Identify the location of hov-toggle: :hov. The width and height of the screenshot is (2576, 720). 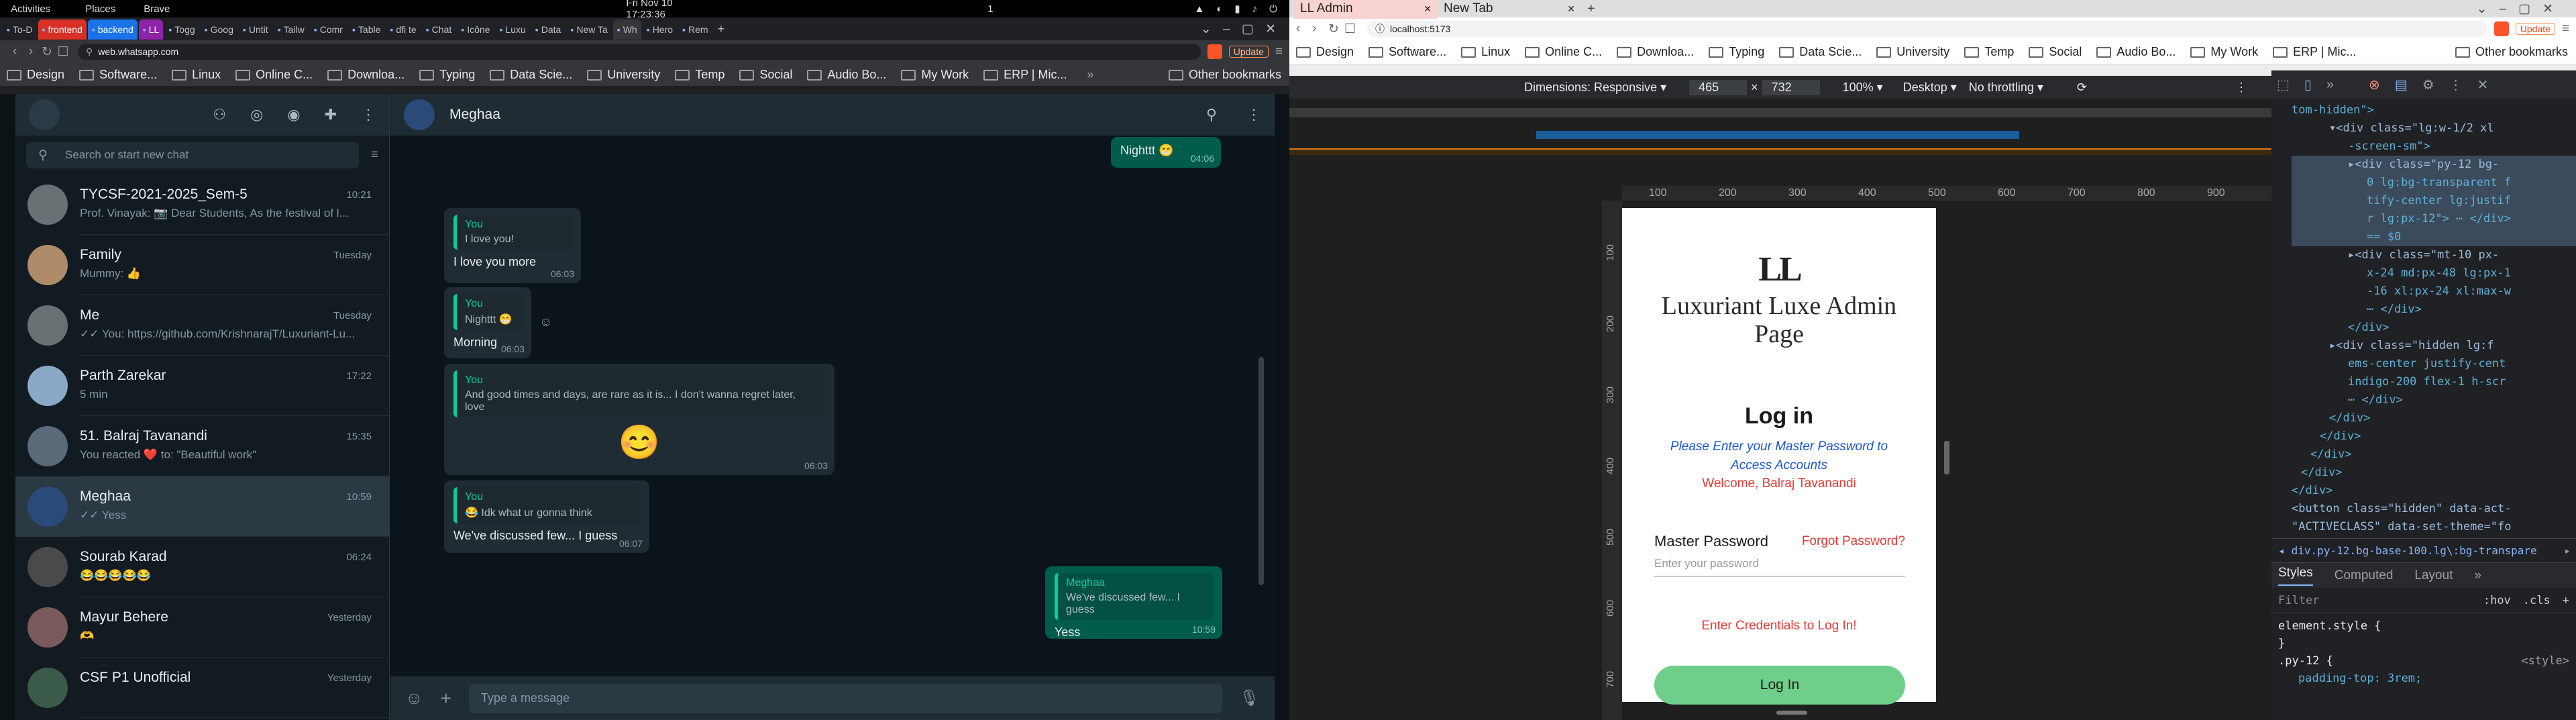
(2497, 600).